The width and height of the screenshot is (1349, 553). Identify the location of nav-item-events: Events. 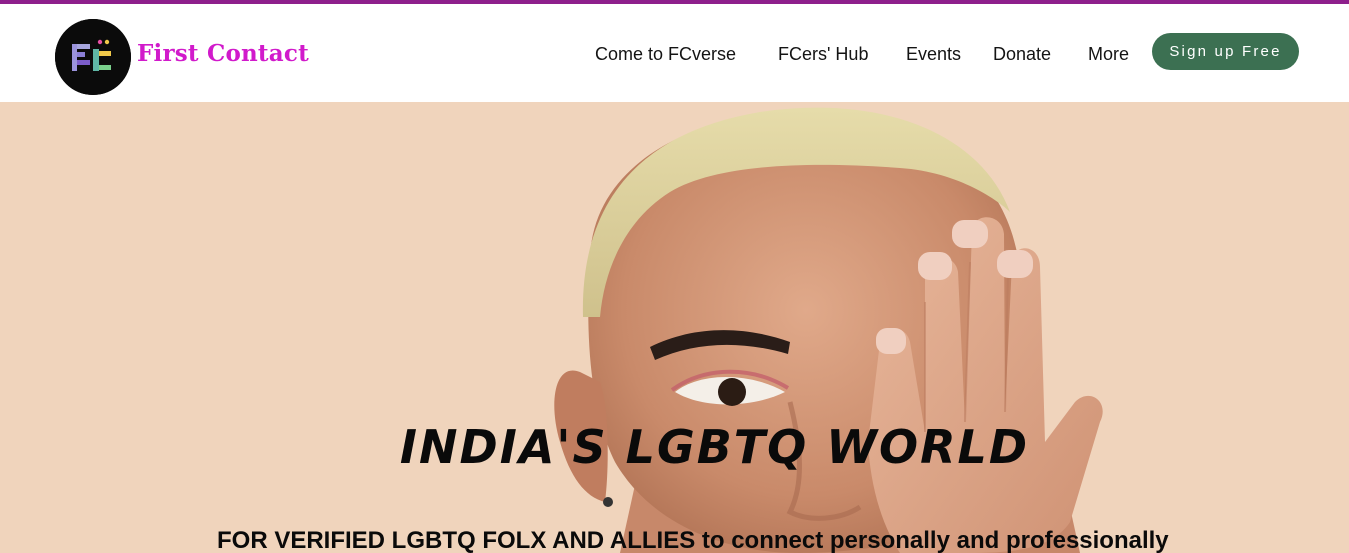
(933, 54).